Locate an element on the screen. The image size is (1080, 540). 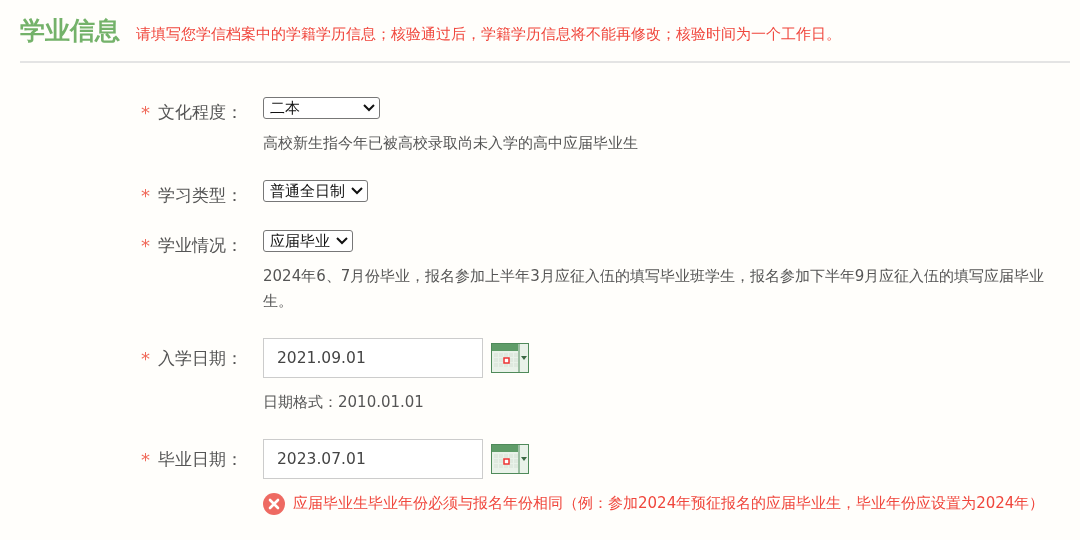
date-field: 2021.09.01 is located at coordinates (373, 358).